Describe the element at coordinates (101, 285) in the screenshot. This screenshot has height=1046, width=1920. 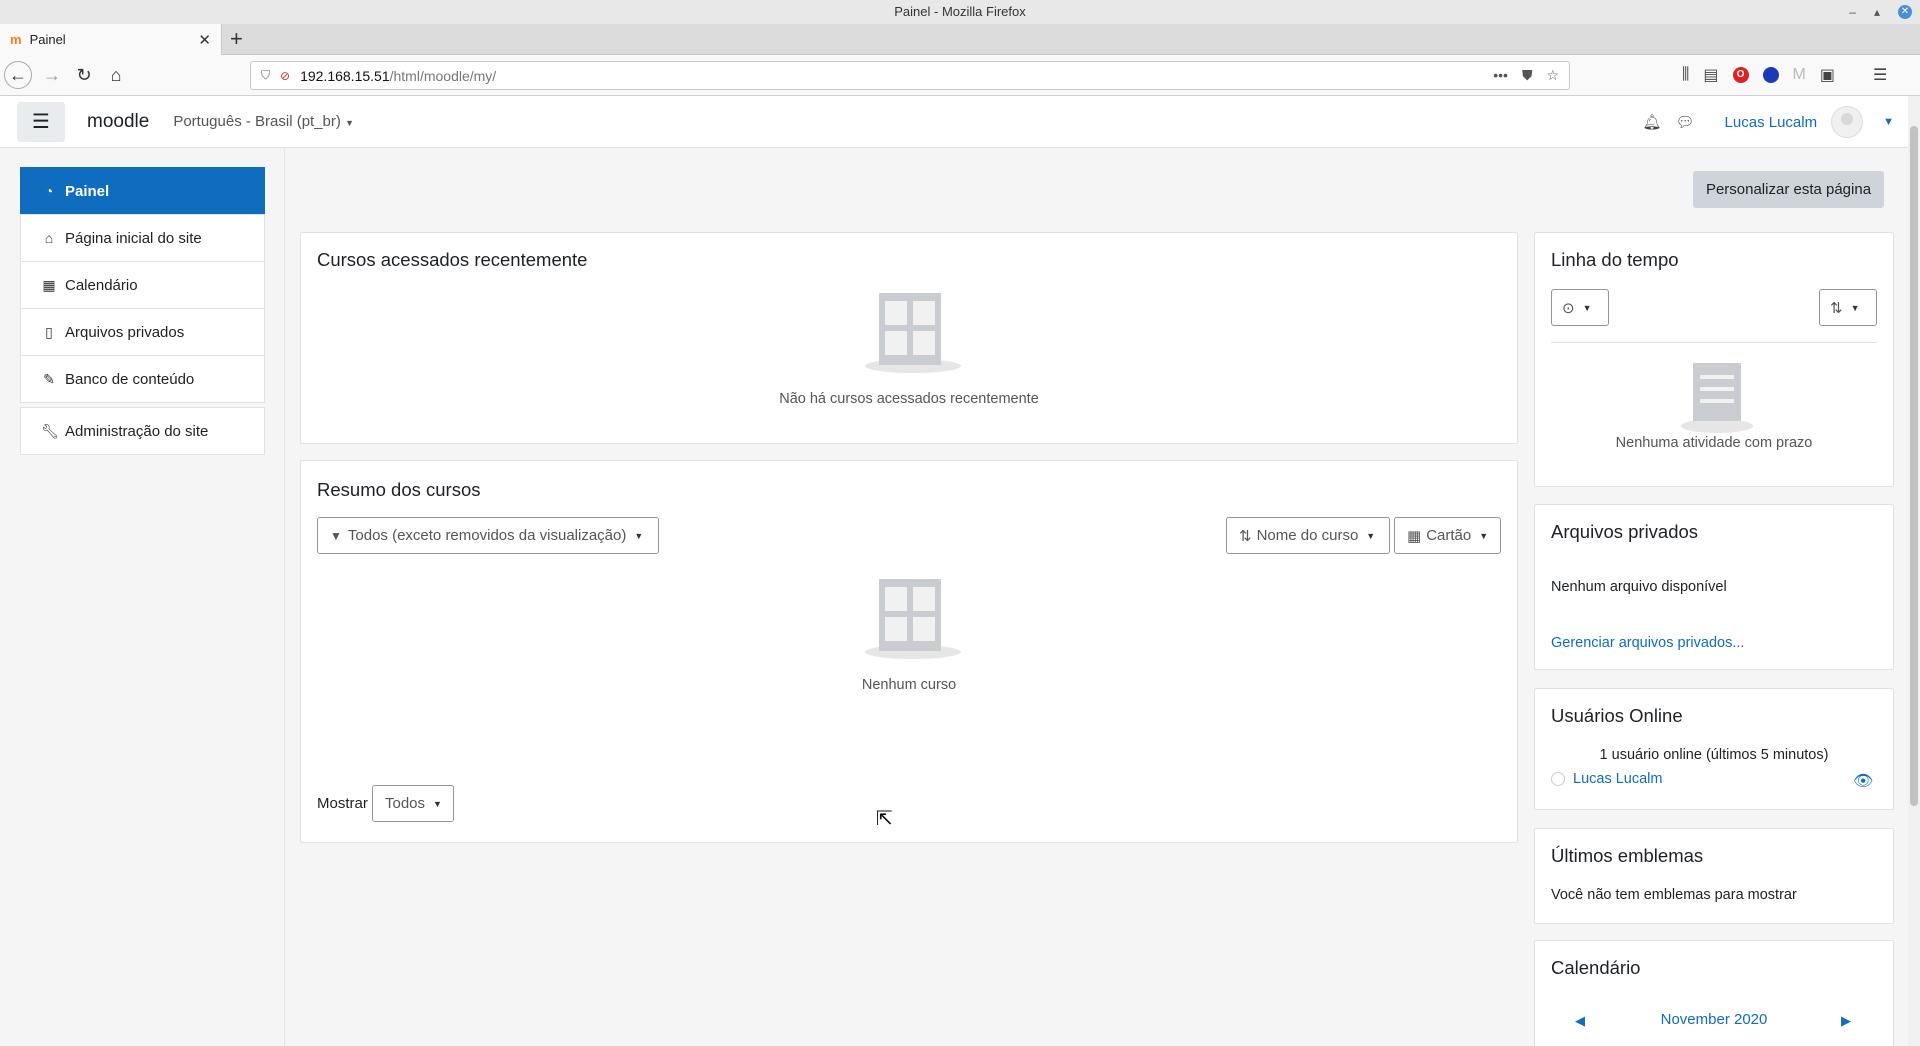
I see `nav-item-label: Calendário` at that location.